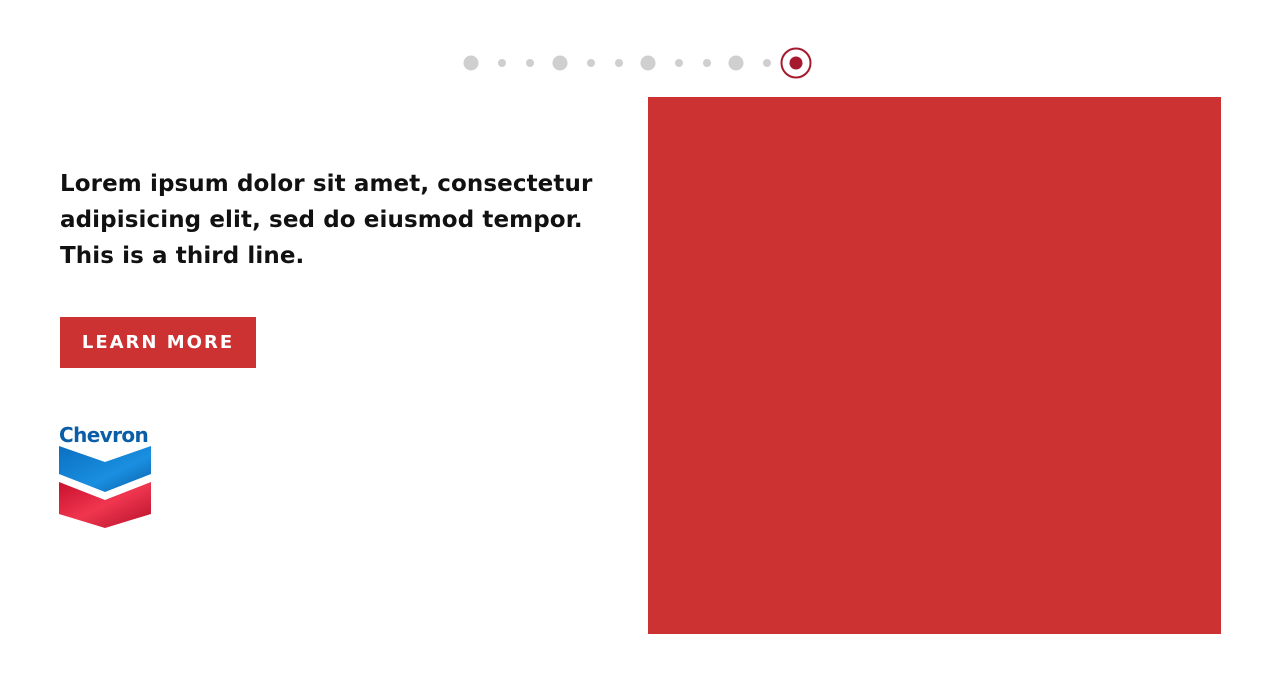 The height and width of the screenshot is (700, 1280). I want to click on pager-dot-active, so click(796, 63).